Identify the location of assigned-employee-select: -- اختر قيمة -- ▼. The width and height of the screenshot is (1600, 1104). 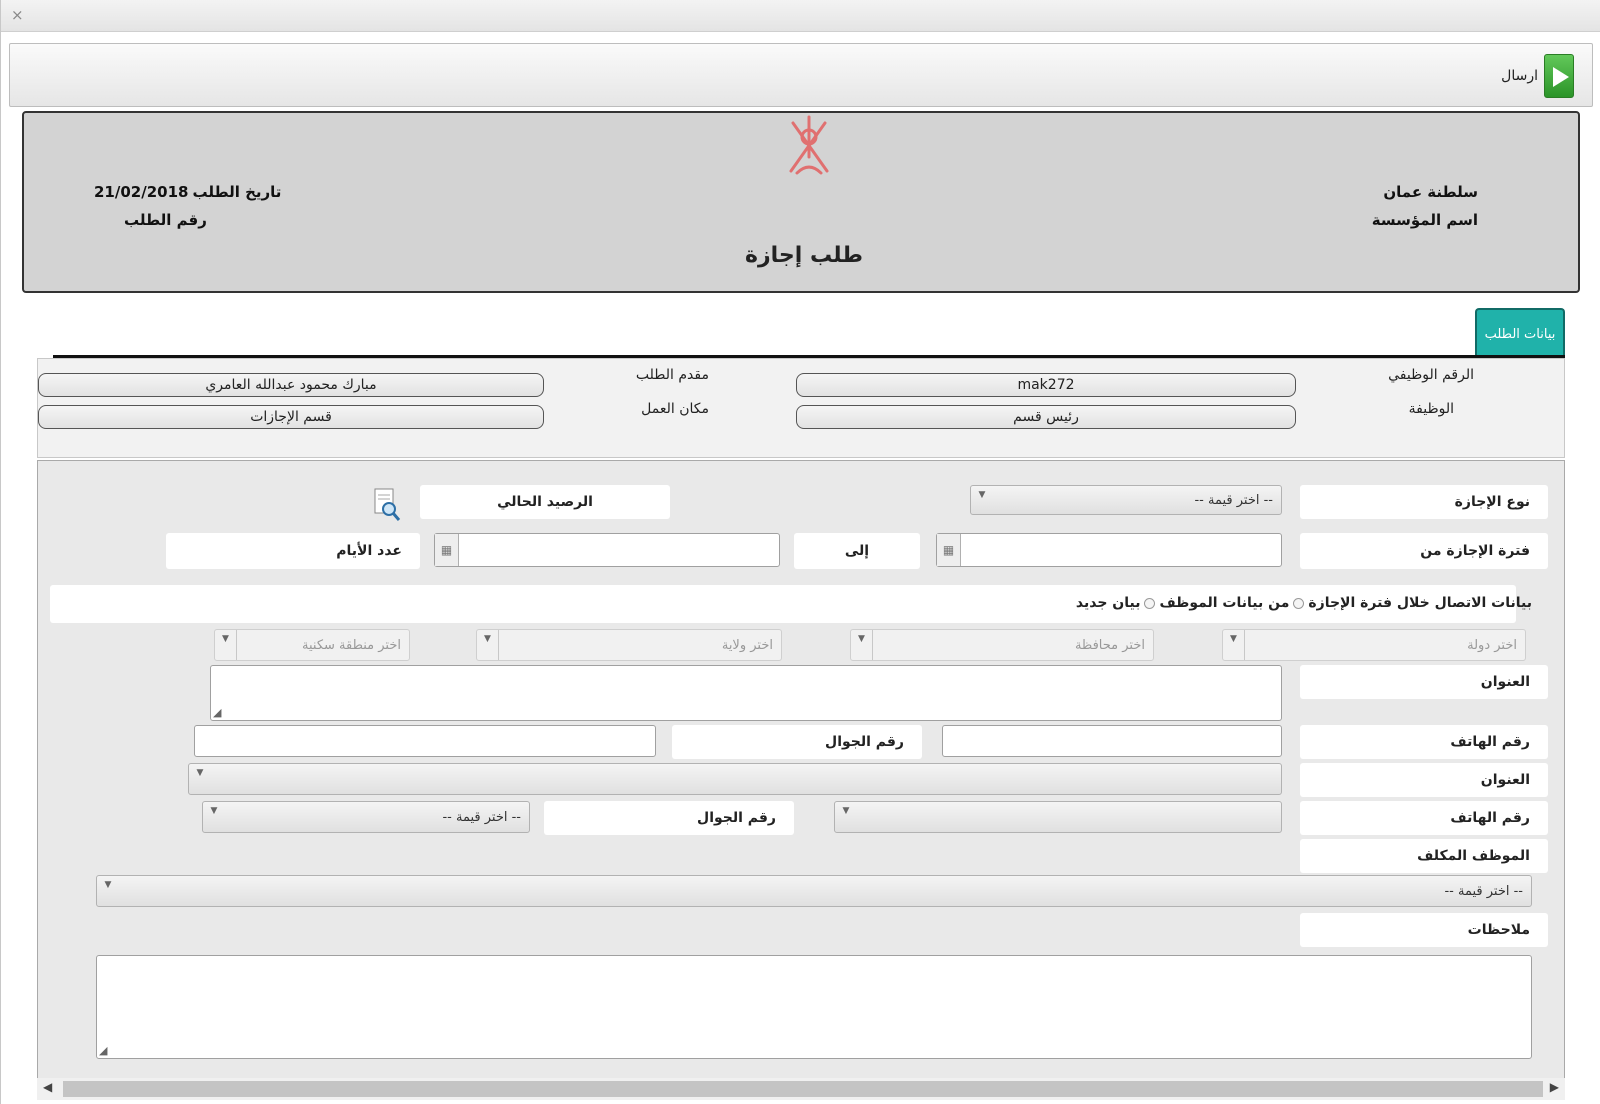
(814, 891).